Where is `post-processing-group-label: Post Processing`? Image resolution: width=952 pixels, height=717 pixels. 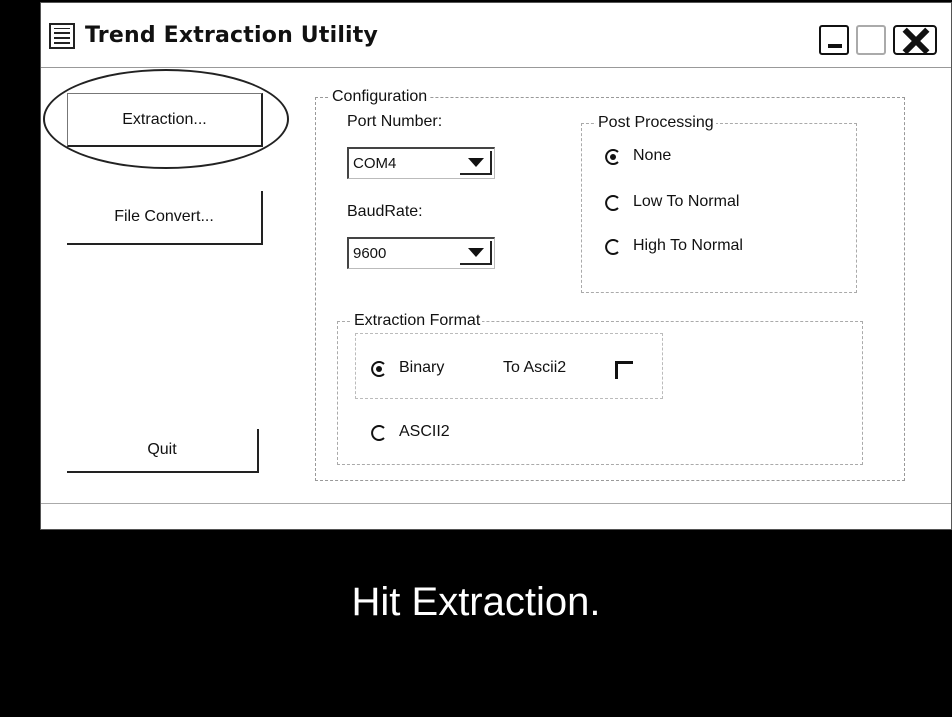
post-processing-group-label: Post Processing is located at coordinates (656, 123).